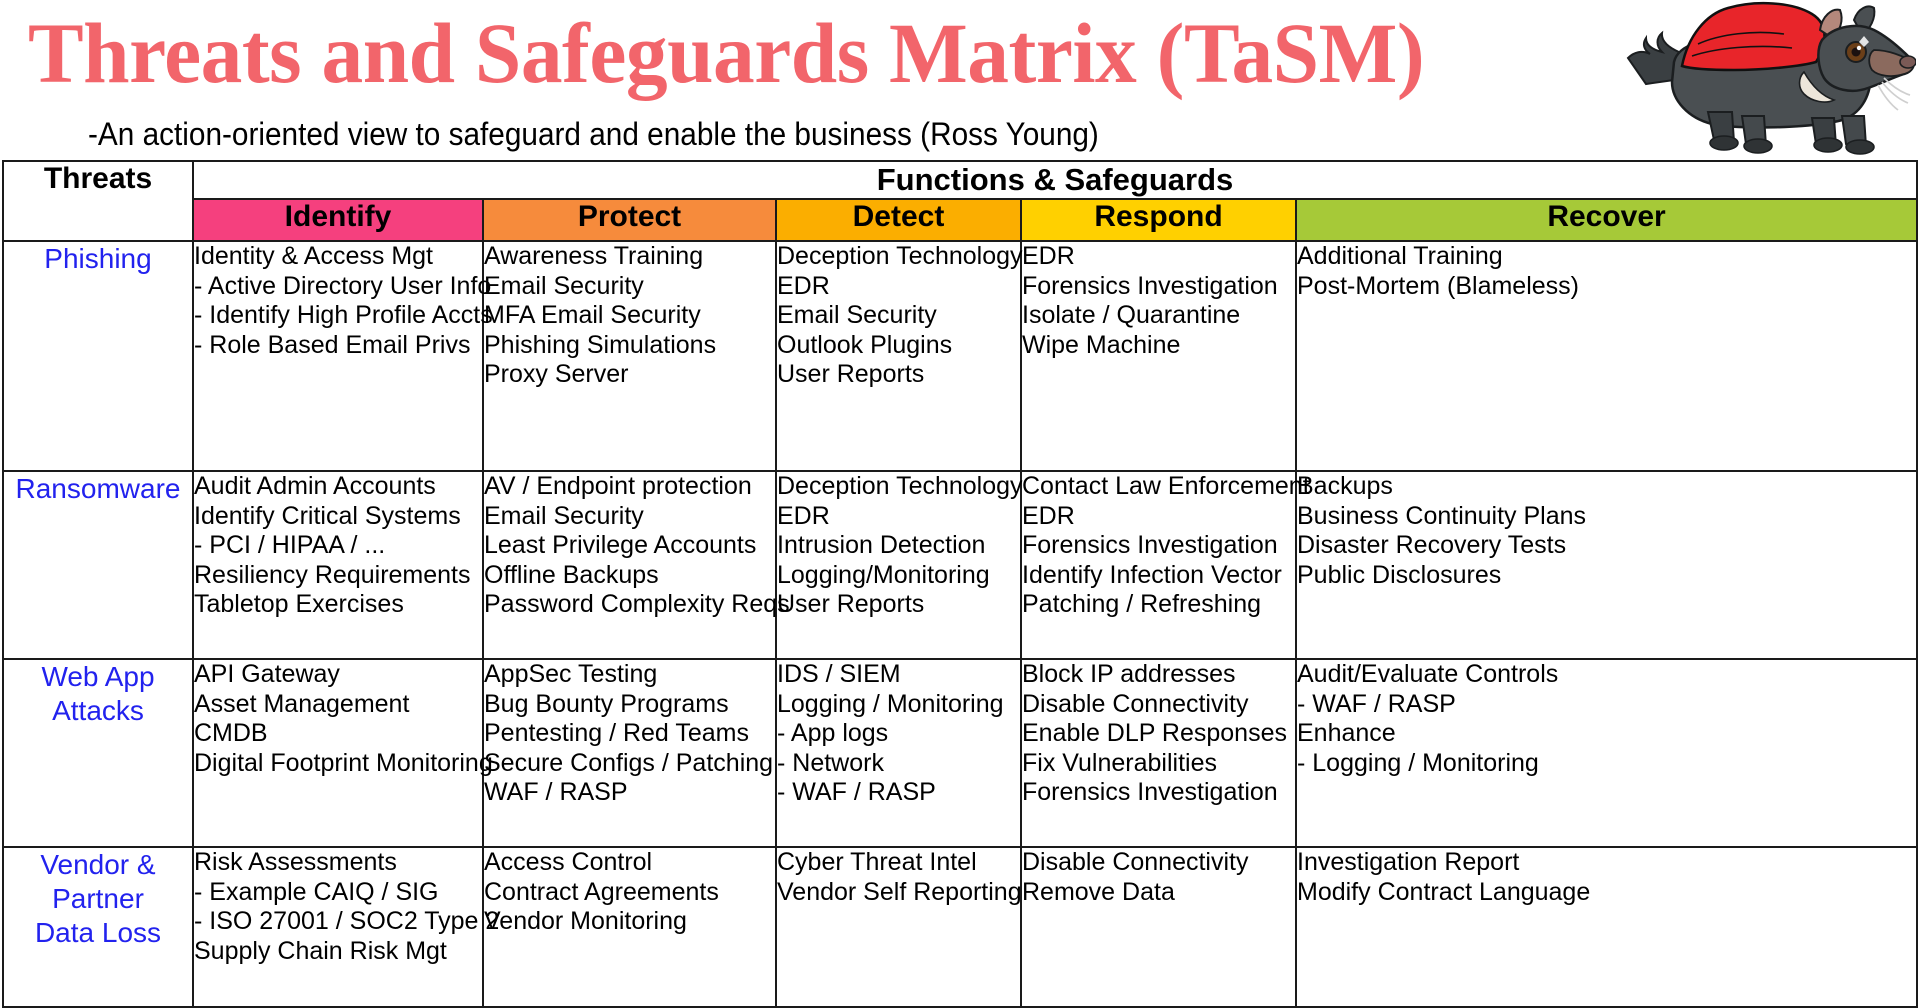  I want to click on functions-safeguards-header: Functions & Safeguards, so click(1055, 180).